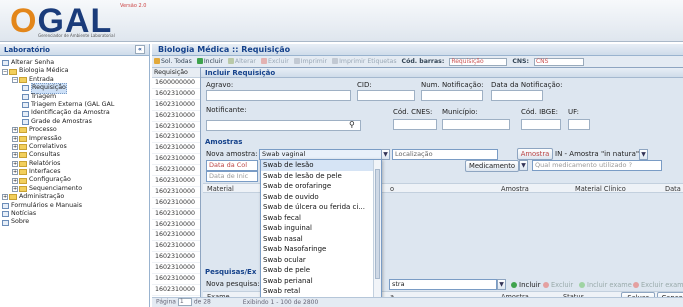  Describe the element at coordinates (74, 206) in the screenshot. I see `sidebar-item: Formulários e Manuais` at that location.